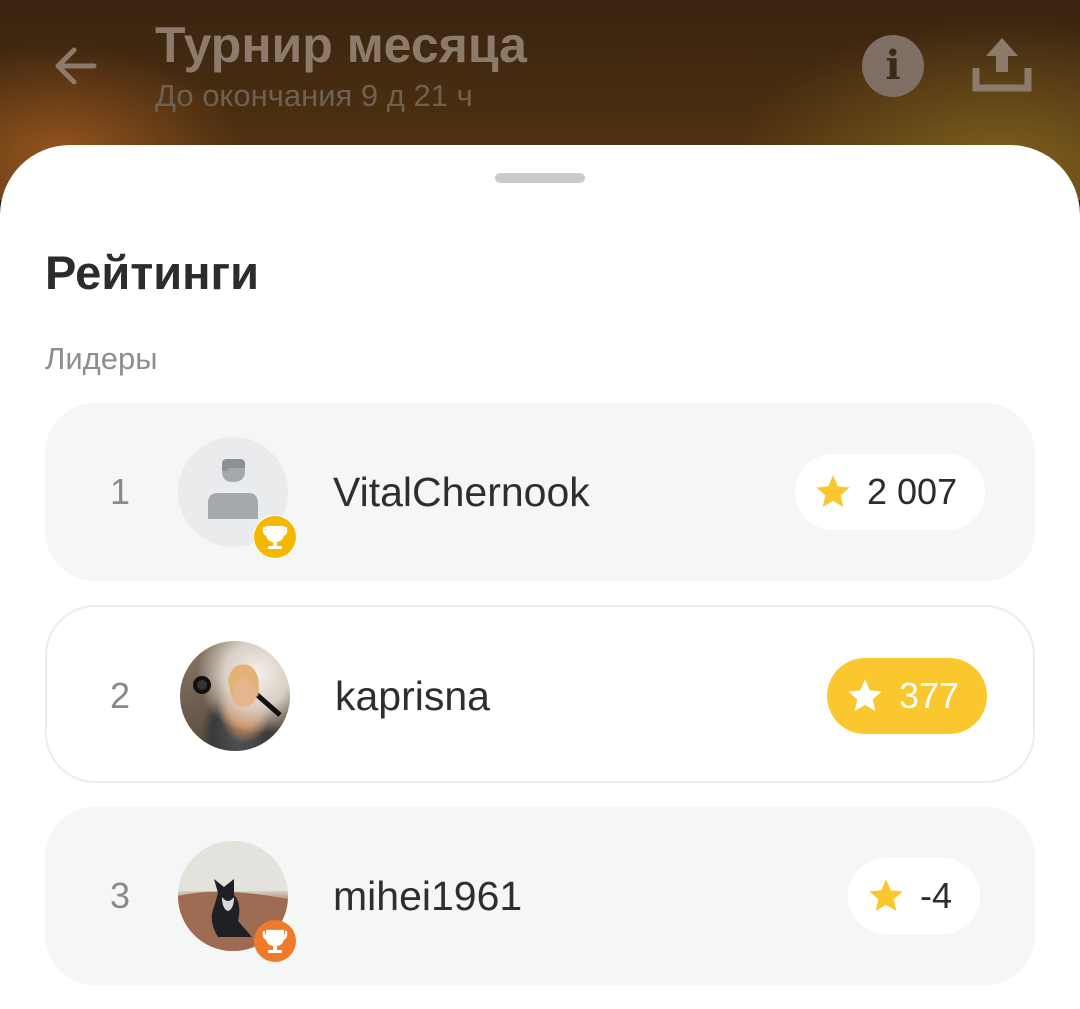  I want to click on username: VitalChernook, so click(461, 492).